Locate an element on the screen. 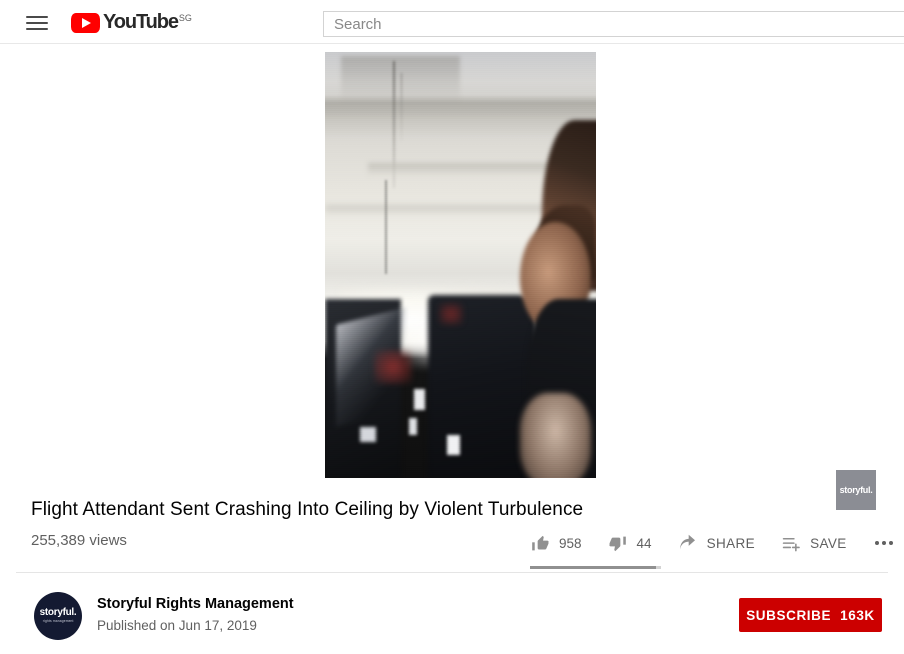  thumbs-up-icon is located at coordinates (540, 543).